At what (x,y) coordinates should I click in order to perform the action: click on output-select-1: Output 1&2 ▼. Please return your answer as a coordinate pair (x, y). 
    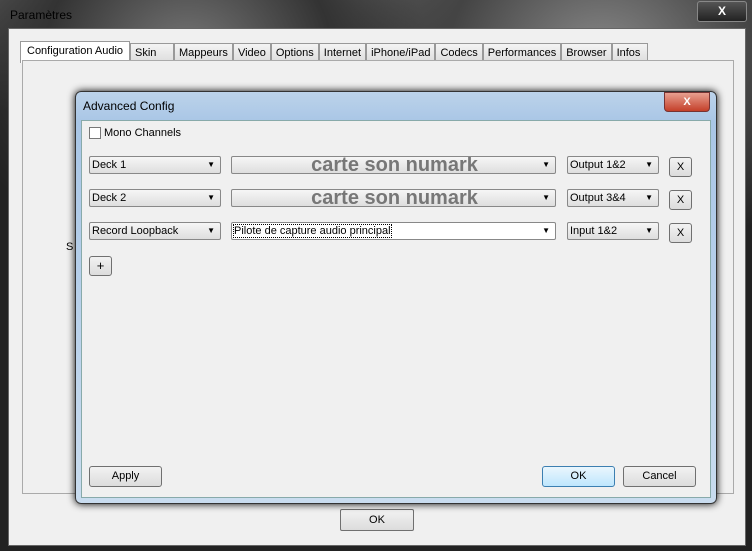
    Looking at the image, I should click on (613, 165).